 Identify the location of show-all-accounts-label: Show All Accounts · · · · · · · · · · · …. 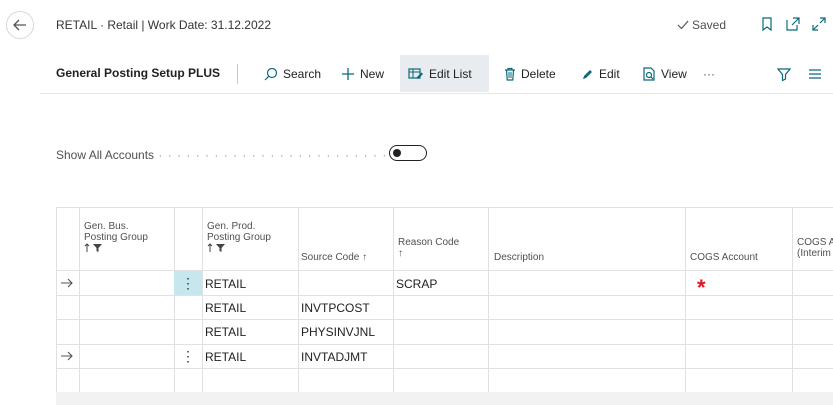
(221, 155).